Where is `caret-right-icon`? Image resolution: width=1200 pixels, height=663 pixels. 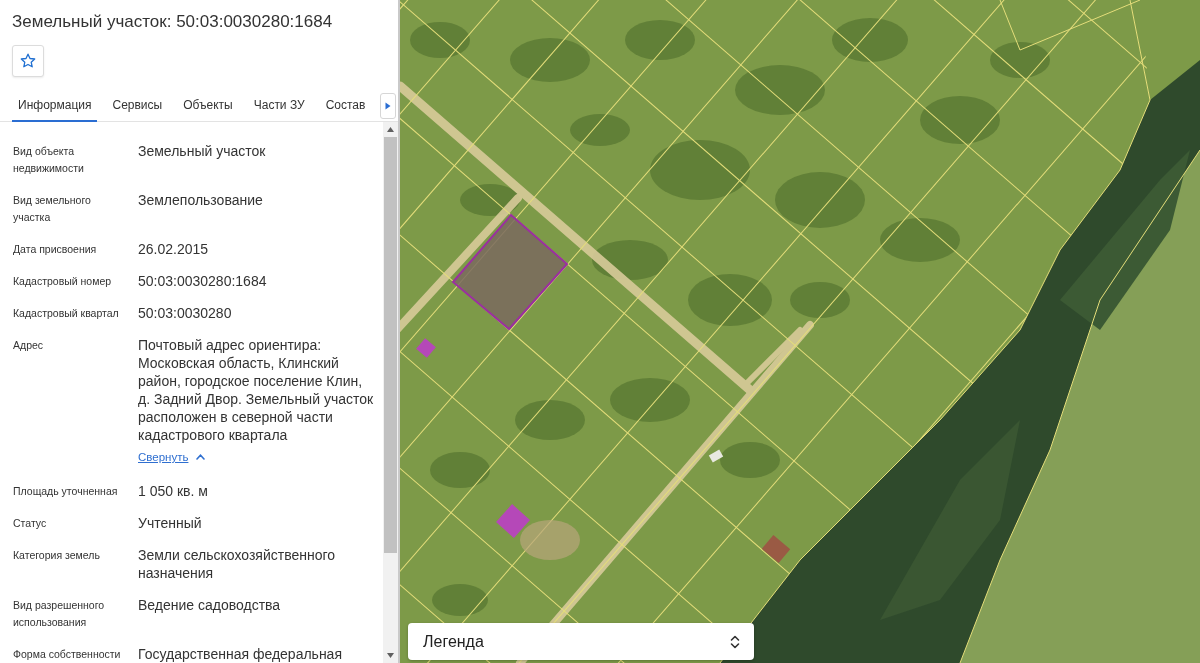
caret-right-icon is located at coordinates (388, 106).